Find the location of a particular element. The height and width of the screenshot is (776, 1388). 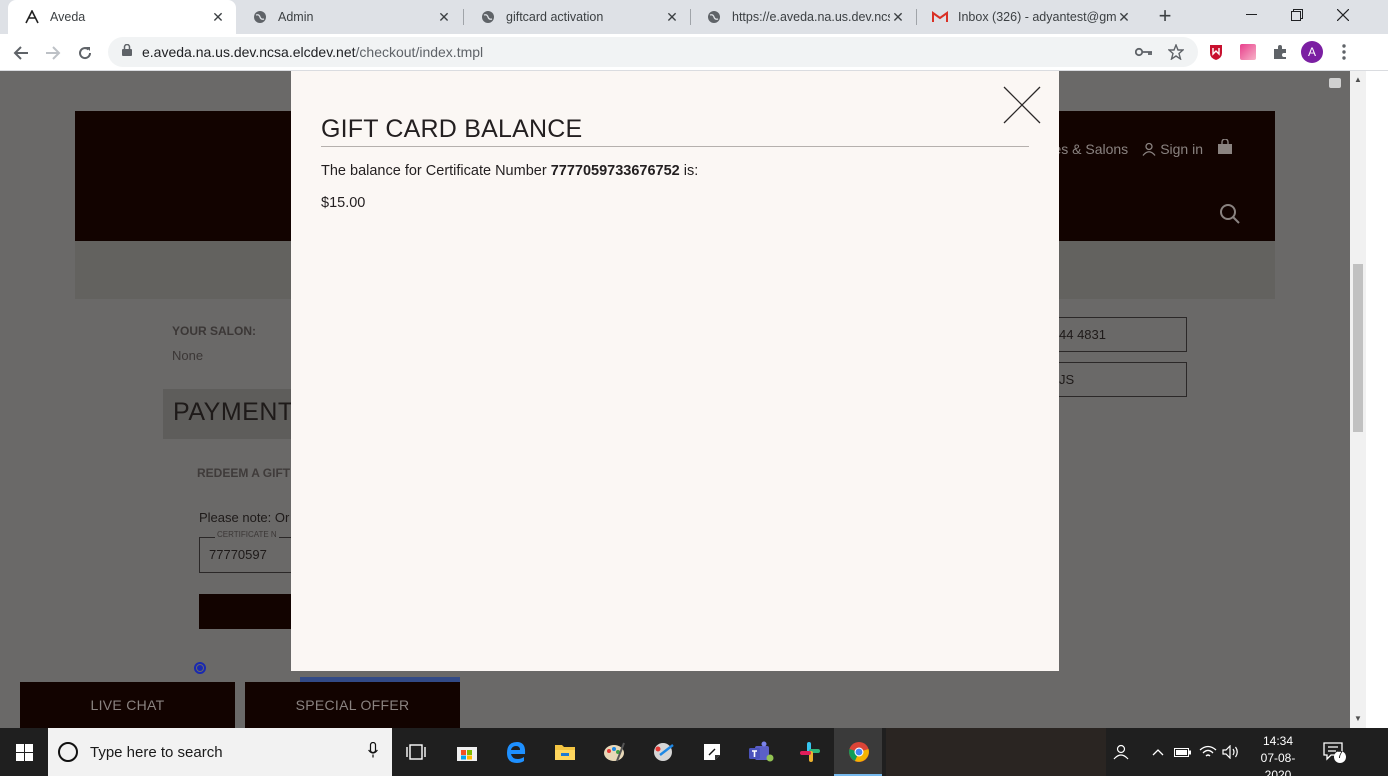

system-clock: 14:34 07-08-2020 is located at coordinates (1278, 754).